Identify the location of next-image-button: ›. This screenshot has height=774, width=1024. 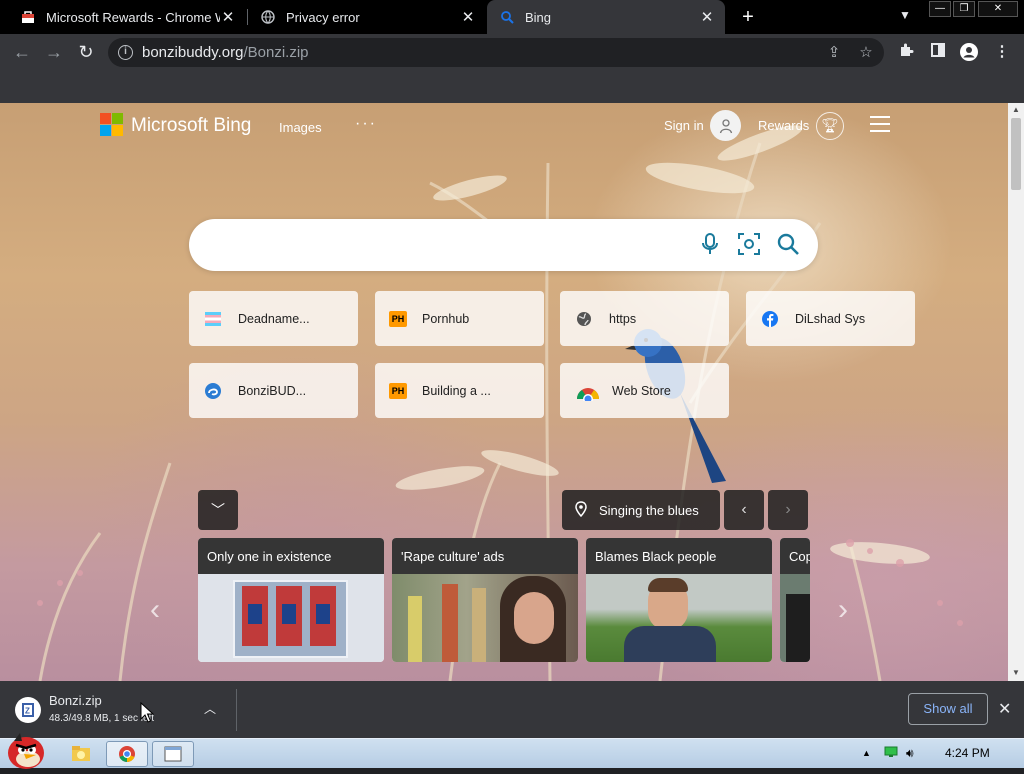
(788, 510).